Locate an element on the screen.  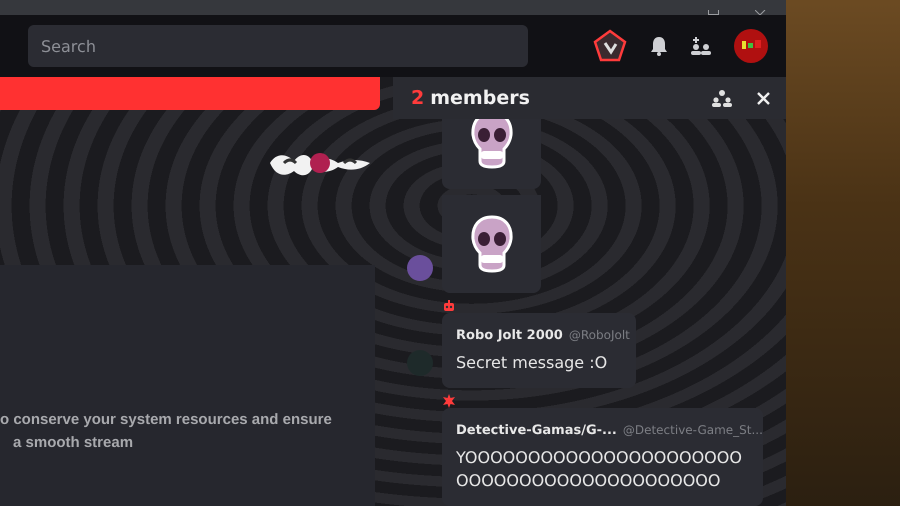
members-label: members is located at coordinates (480, 98).